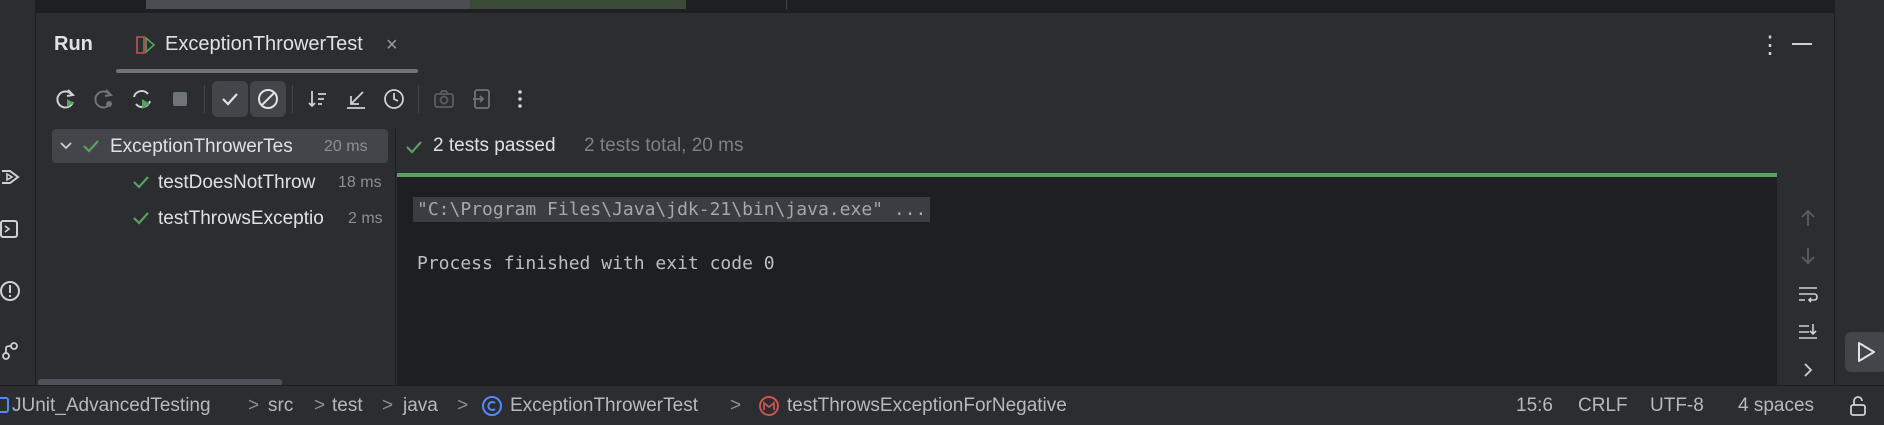 This screenshot has height=425, width=1884. Describe the element at coordinates (578, 4) in the screenshot. I see `editor-tab-segment-active` at that location.